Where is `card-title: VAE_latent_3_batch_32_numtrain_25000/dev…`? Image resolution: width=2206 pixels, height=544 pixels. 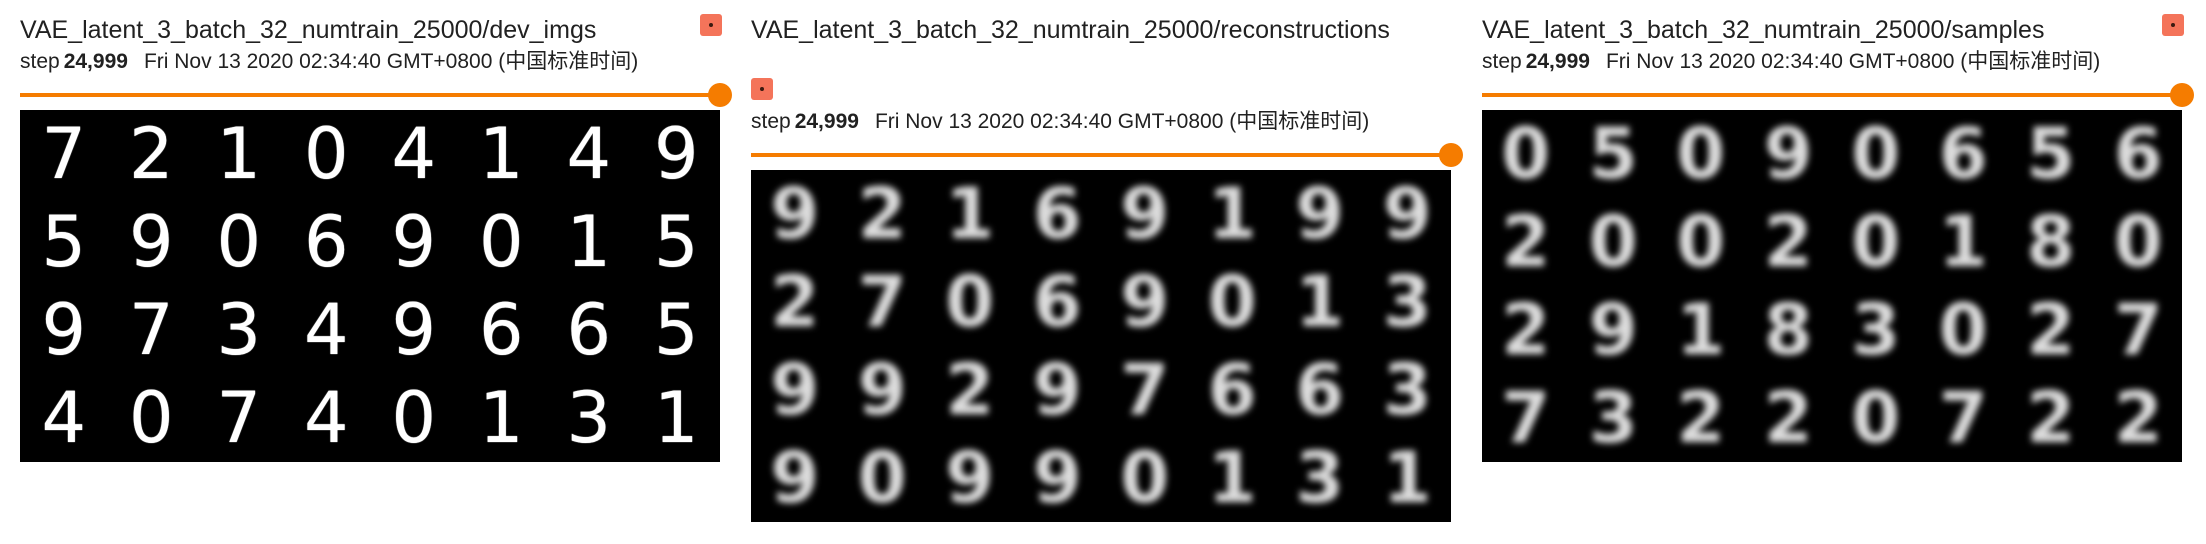 card-title: VAE_latent_3_batch_32_numtrain_25000/dev… is located at coordinates (308, 30).